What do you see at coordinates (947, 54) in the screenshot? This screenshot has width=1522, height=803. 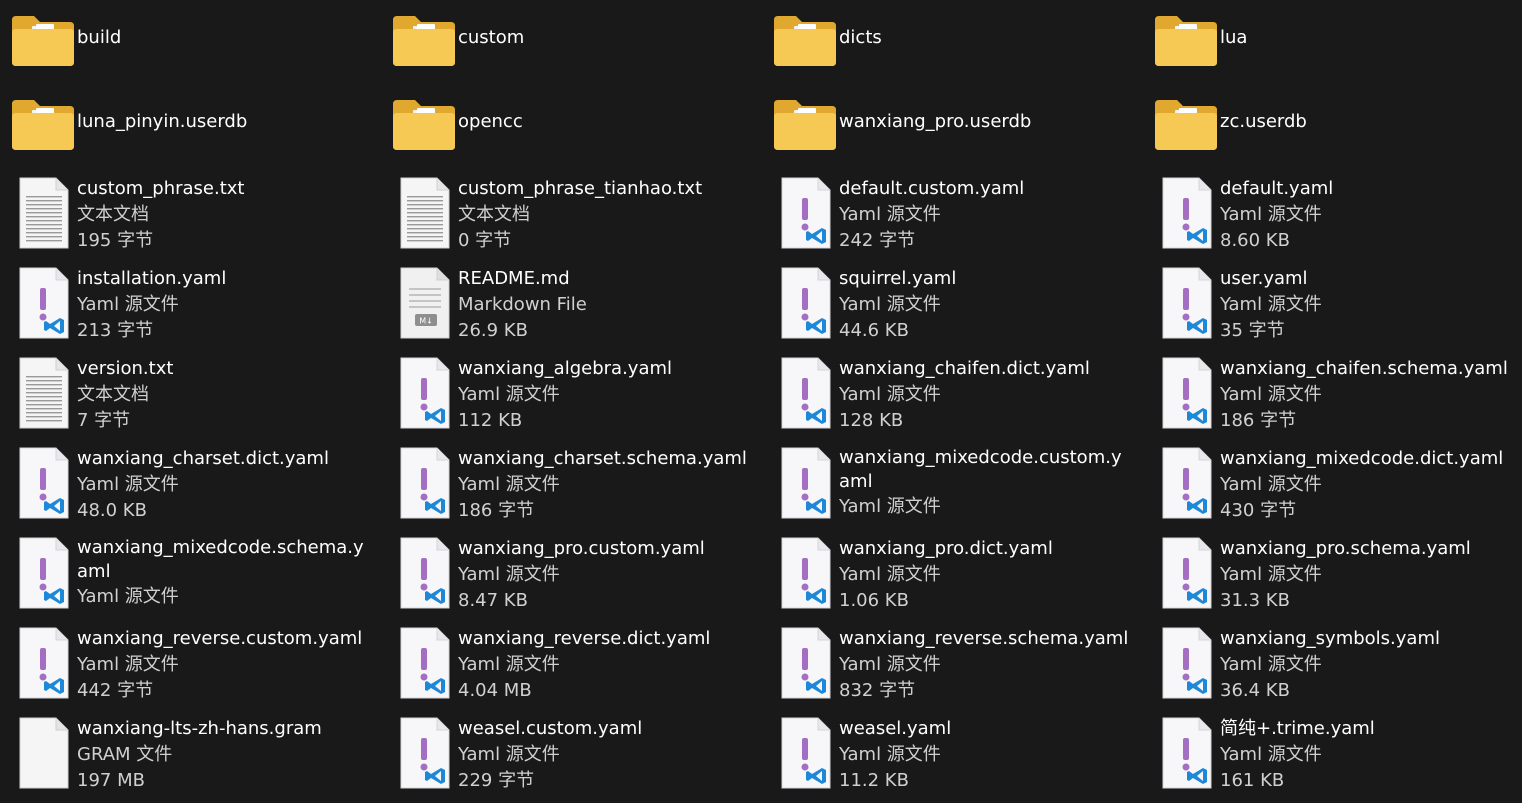 I see `folder-item: dicts` at bounding box center [947, 54].